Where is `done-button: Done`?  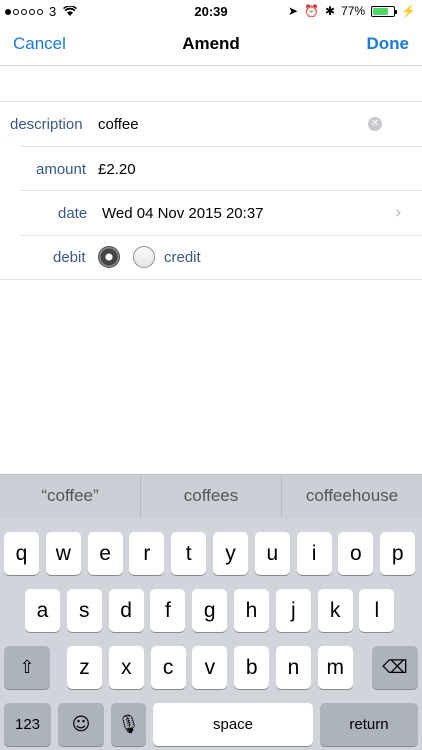 done-button: Done is located at coordinates (388, 44).